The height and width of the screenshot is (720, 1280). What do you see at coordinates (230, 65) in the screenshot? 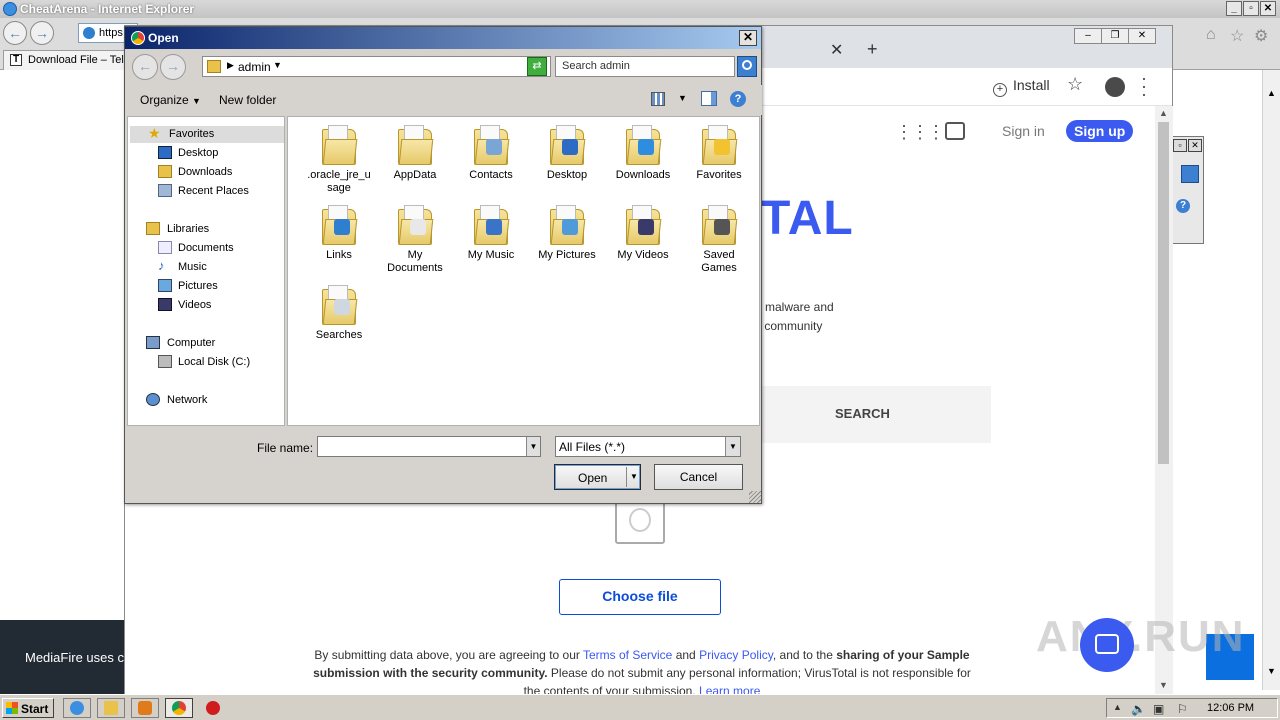
I see `breadcrumb-chevron-icon: ▶` at bounding box center [230, 65].